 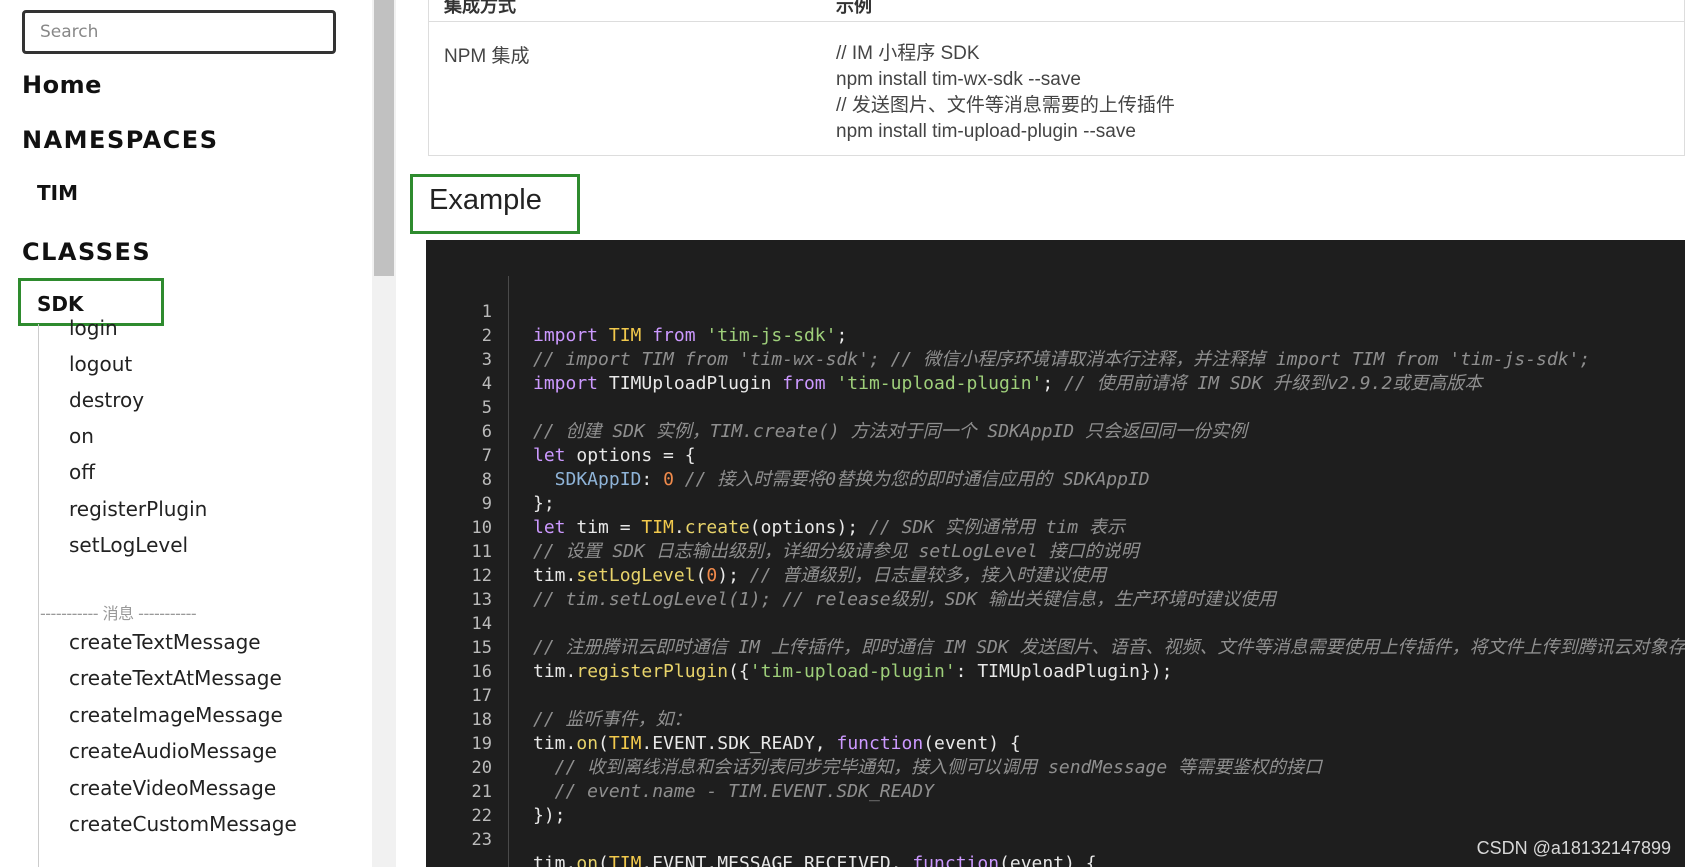 I want to click on code-comment: // 普通级别，日志量较多，接入时建议使用, so click(x=928, y=575).